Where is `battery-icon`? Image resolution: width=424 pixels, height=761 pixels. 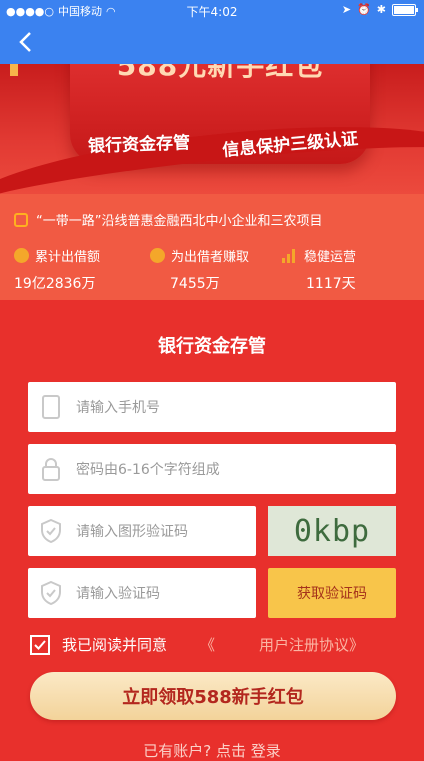 battery-icon is located at coordinates (405, 9).